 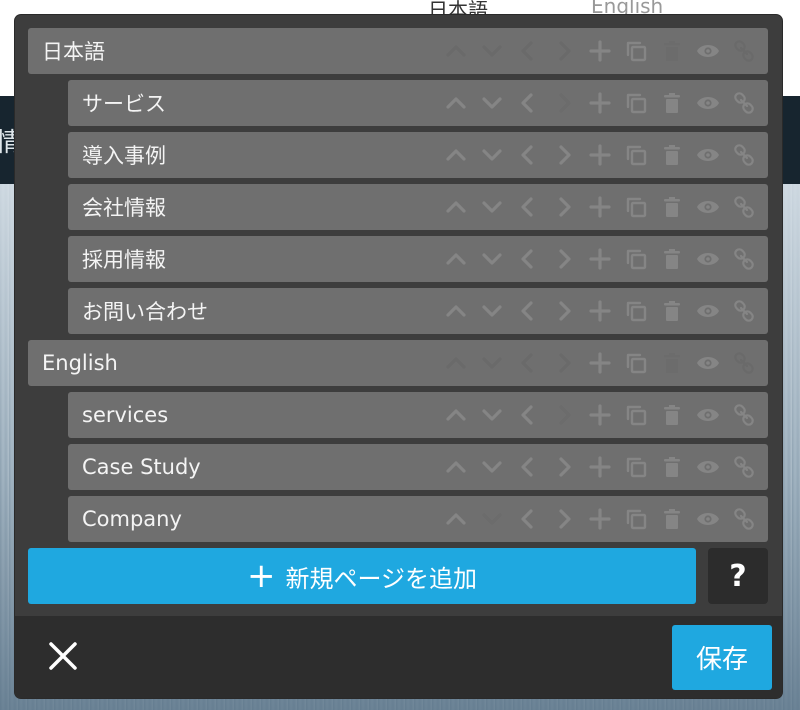 I want to click on page-row: 会社情報, so click(x=418, y=207).